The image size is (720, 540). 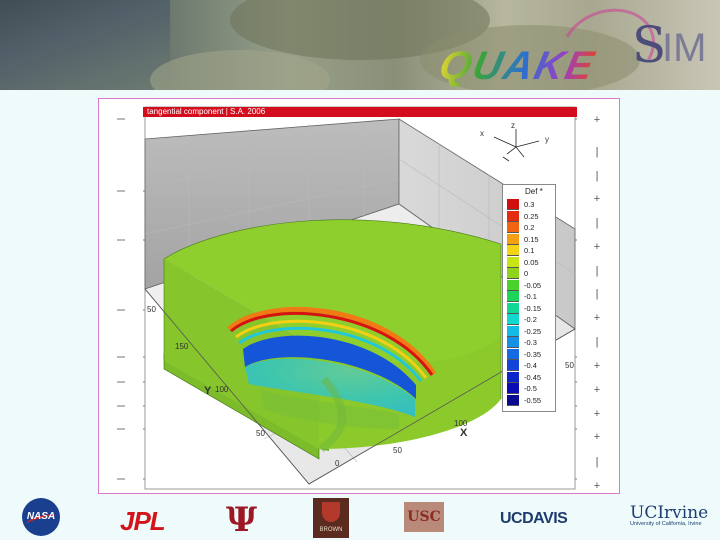 I want to click on legend-label: 0, so click(x=526, y=273).